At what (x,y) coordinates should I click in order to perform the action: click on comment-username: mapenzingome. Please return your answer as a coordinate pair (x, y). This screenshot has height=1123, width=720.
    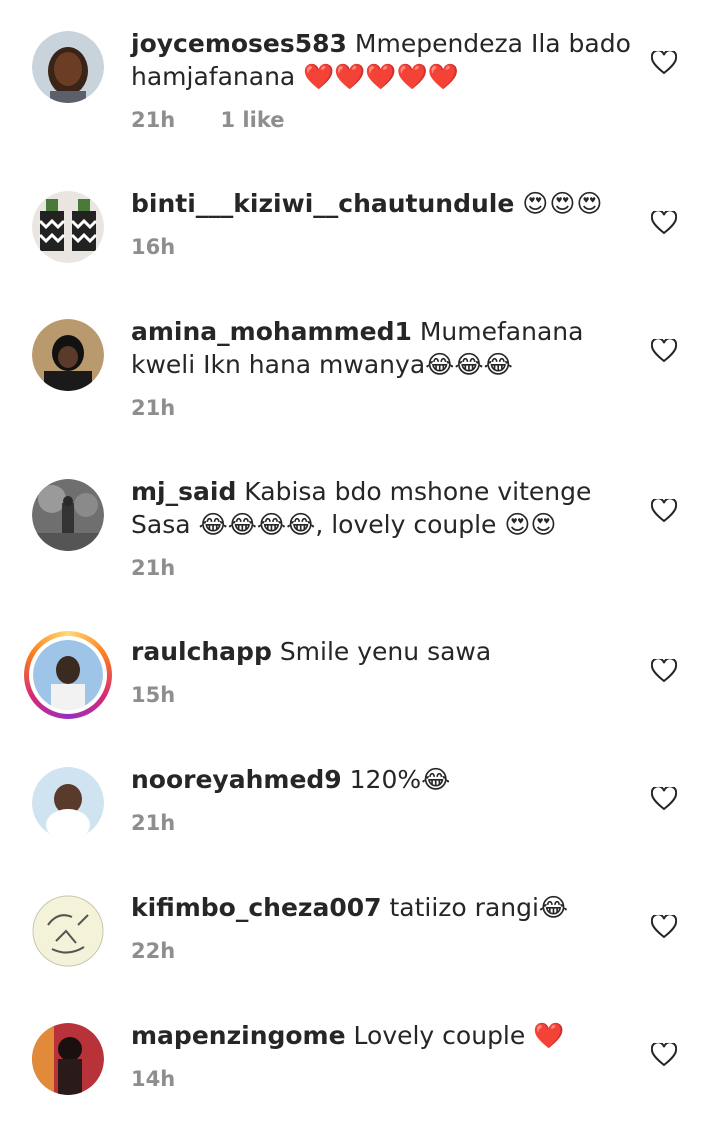
    Looking at the image, I should click on (238, 1035).